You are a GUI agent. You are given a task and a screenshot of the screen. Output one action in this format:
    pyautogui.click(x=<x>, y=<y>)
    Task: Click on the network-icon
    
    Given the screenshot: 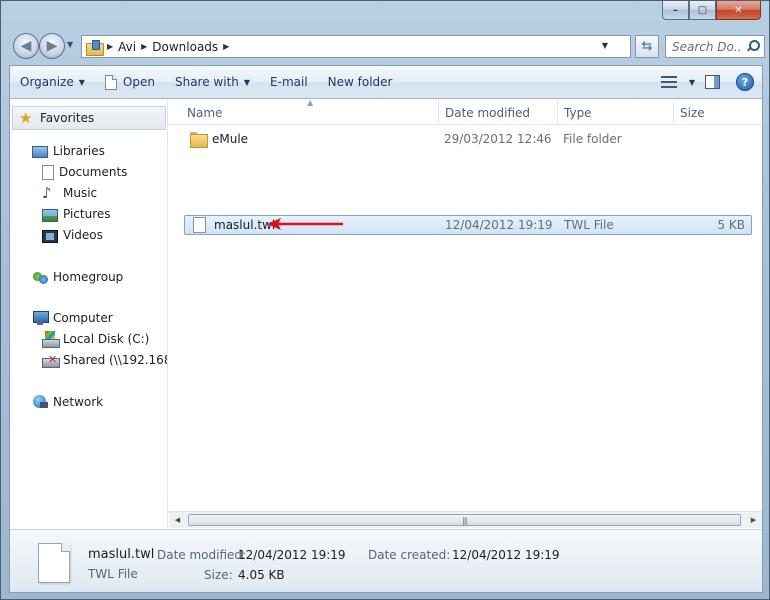 What is the action you would take?
    pyautogui.click(x=40, y=402)
    